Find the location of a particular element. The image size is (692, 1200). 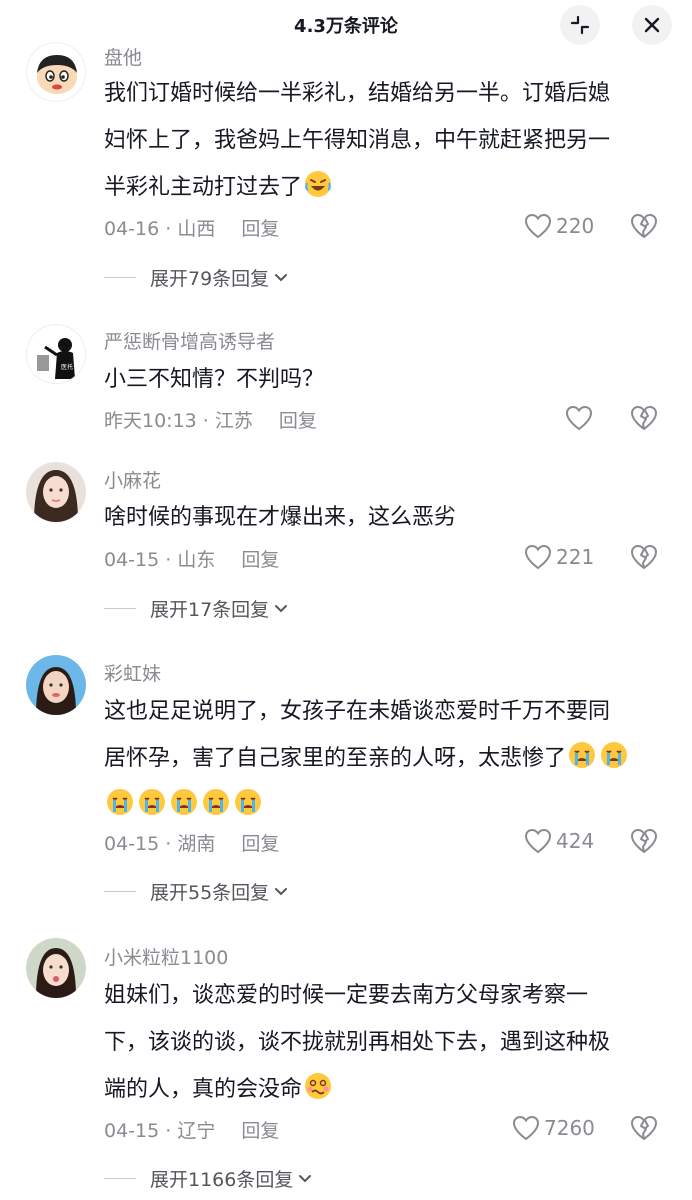

collapse-button is located at coordinates (580, 25).